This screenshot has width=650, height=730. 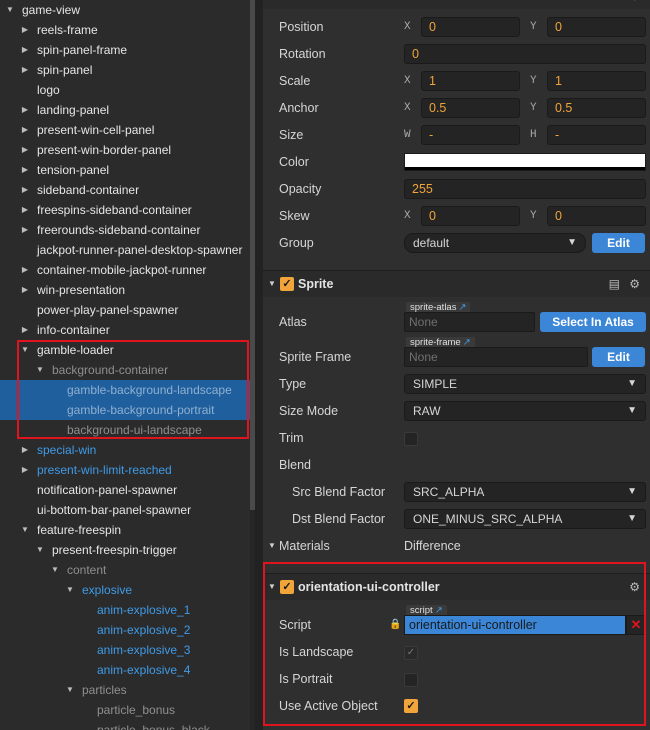 What do you see at coordinates (411, 439) in the screenshot?
I see `trim-checkbox` at bounding box center [411, 439].